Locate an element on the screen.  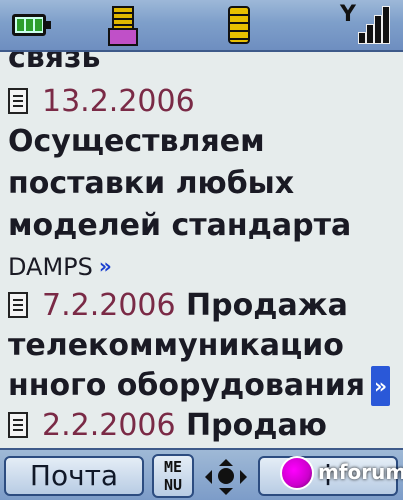
menu-button: MENU is located at coordinates (173, 476).